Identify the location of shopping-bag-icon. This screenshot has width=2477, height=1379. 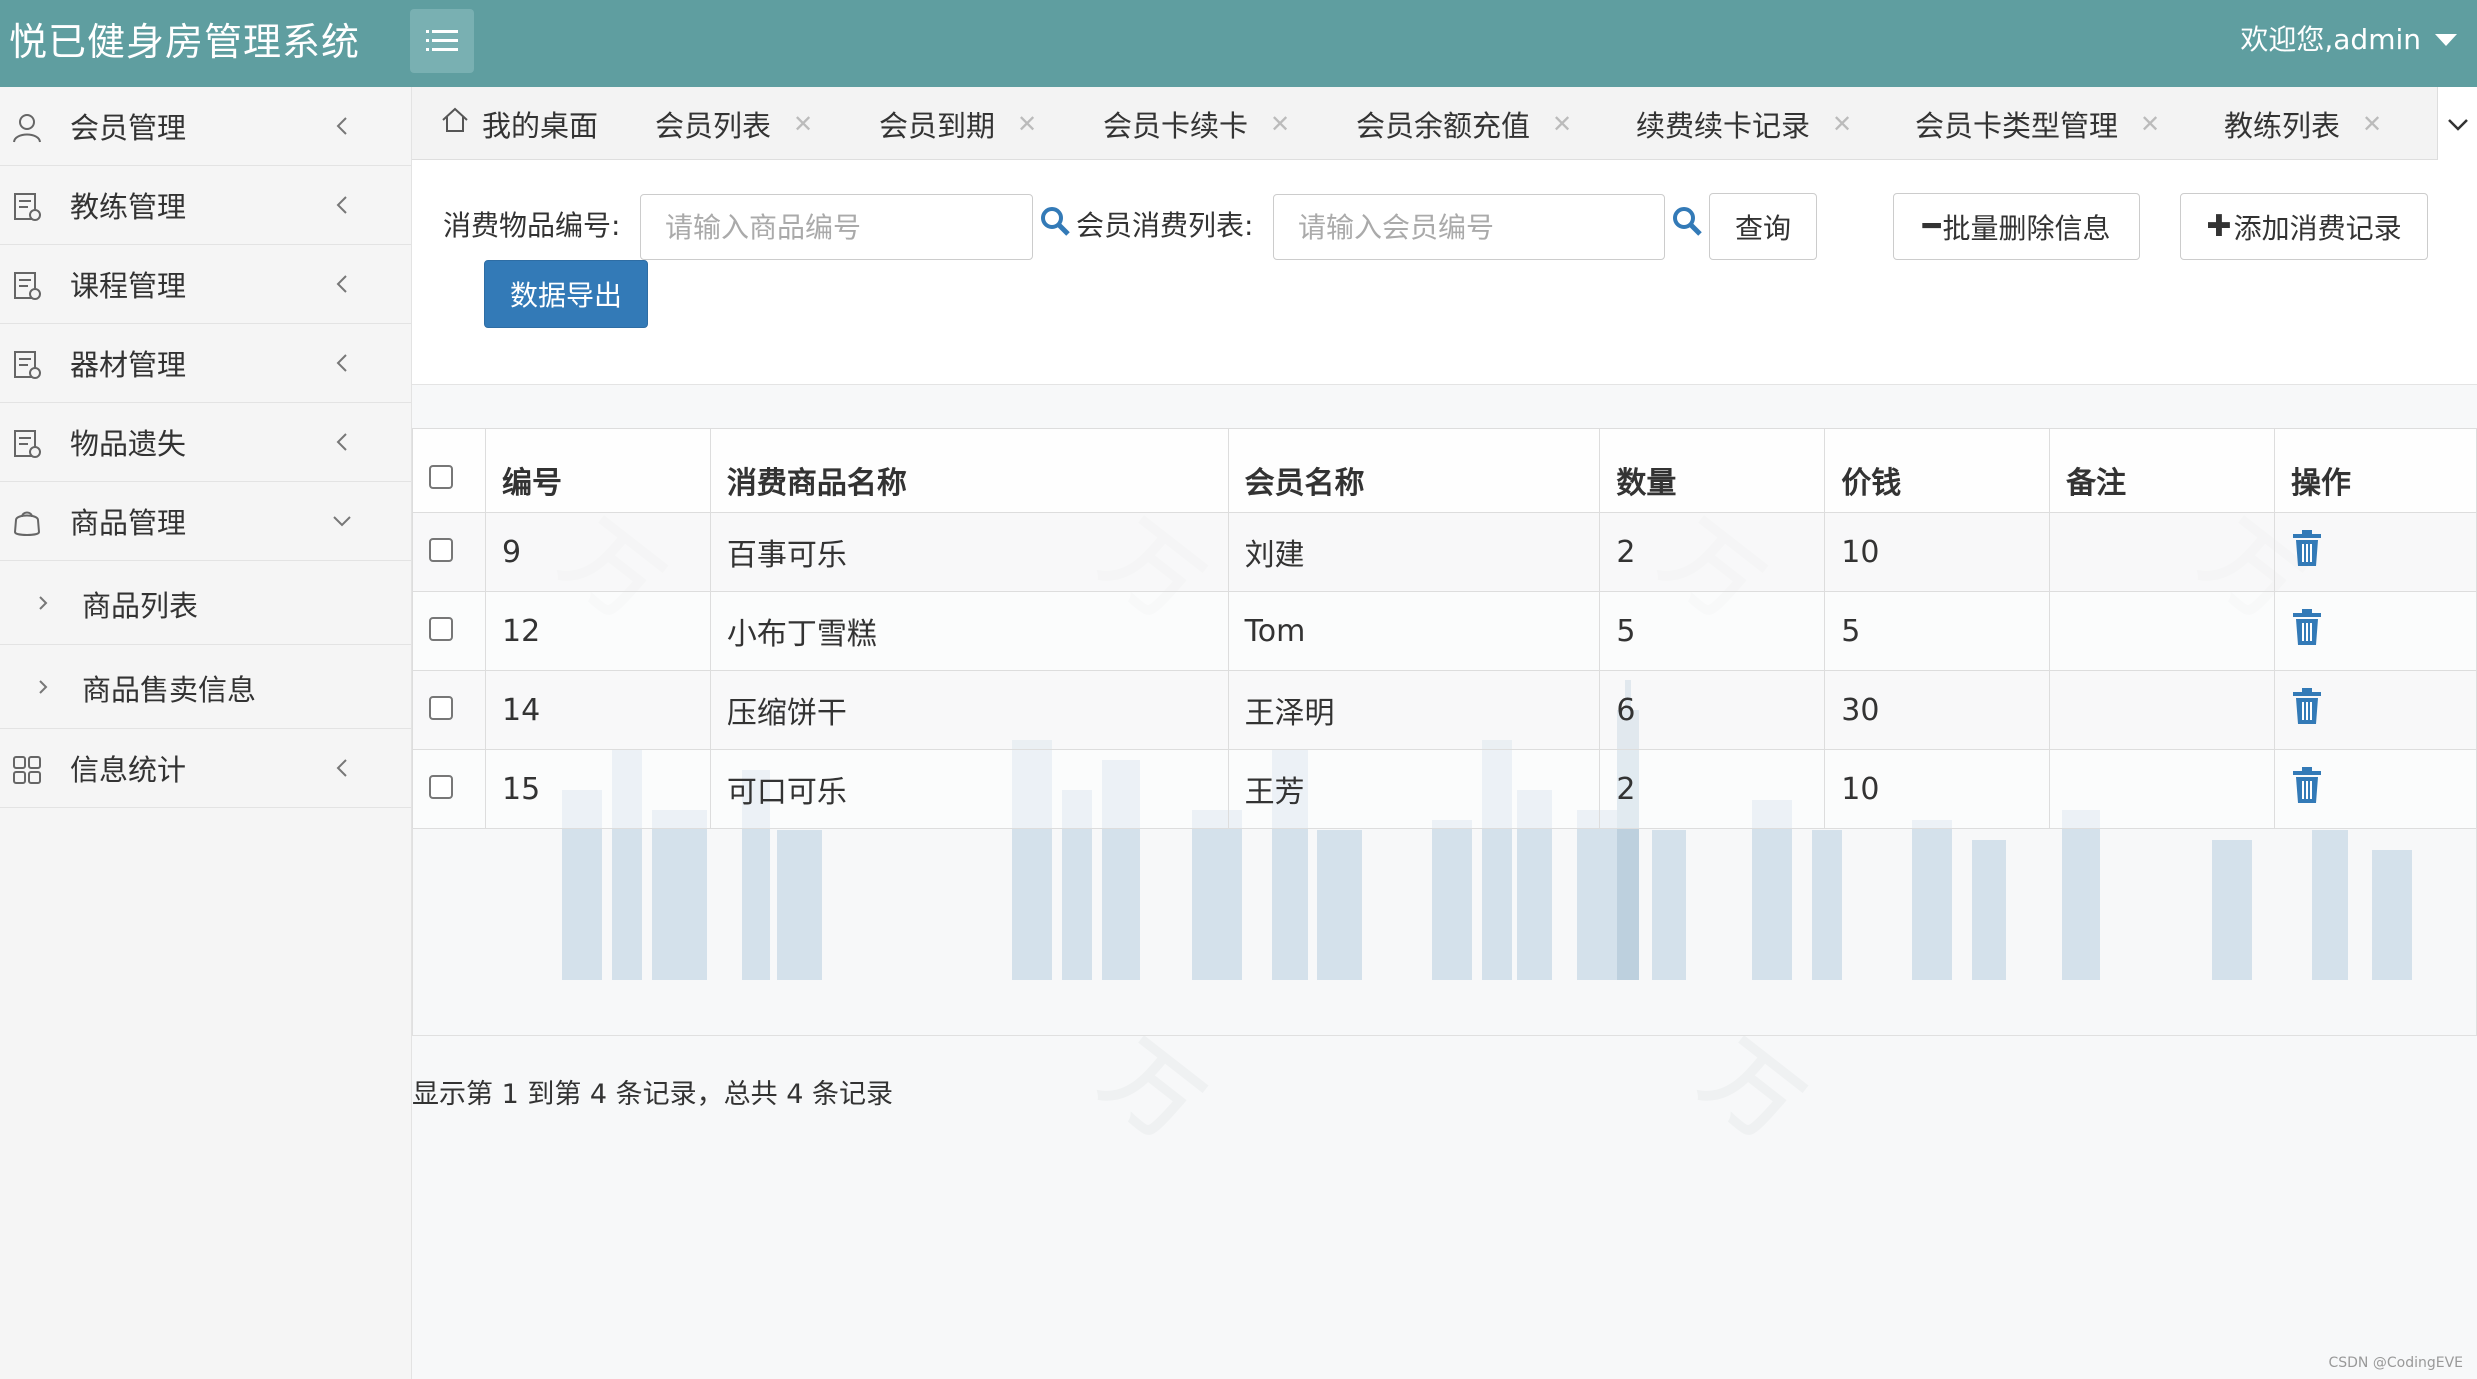
(27, 523).